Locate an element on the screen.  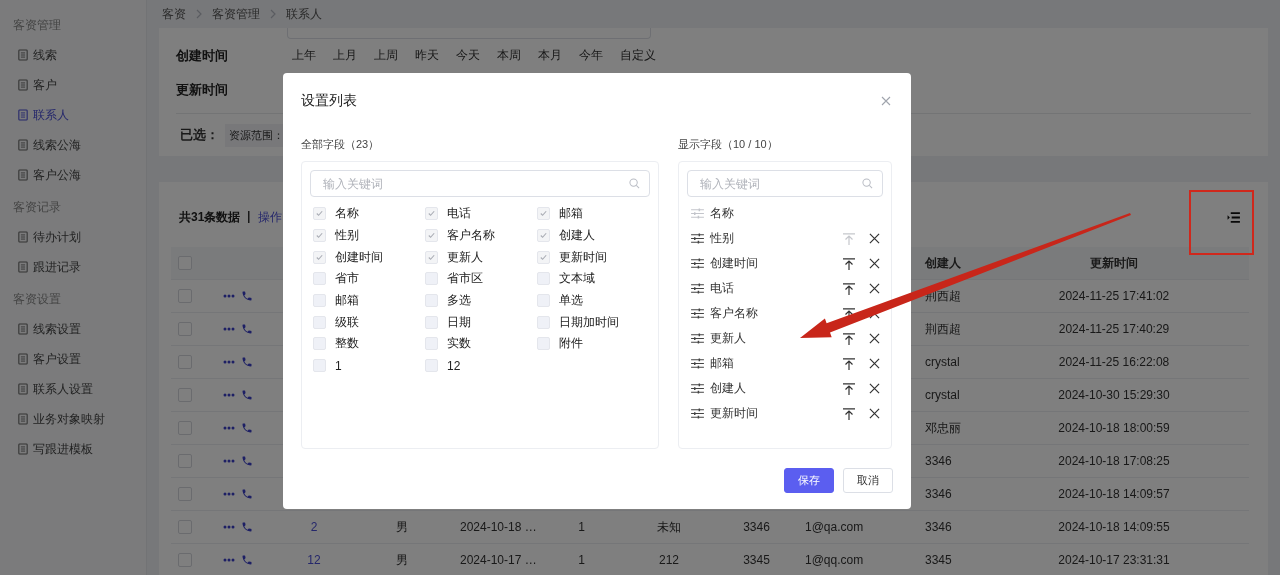
filter-option: 本周 is located at coordinates (509, 56).